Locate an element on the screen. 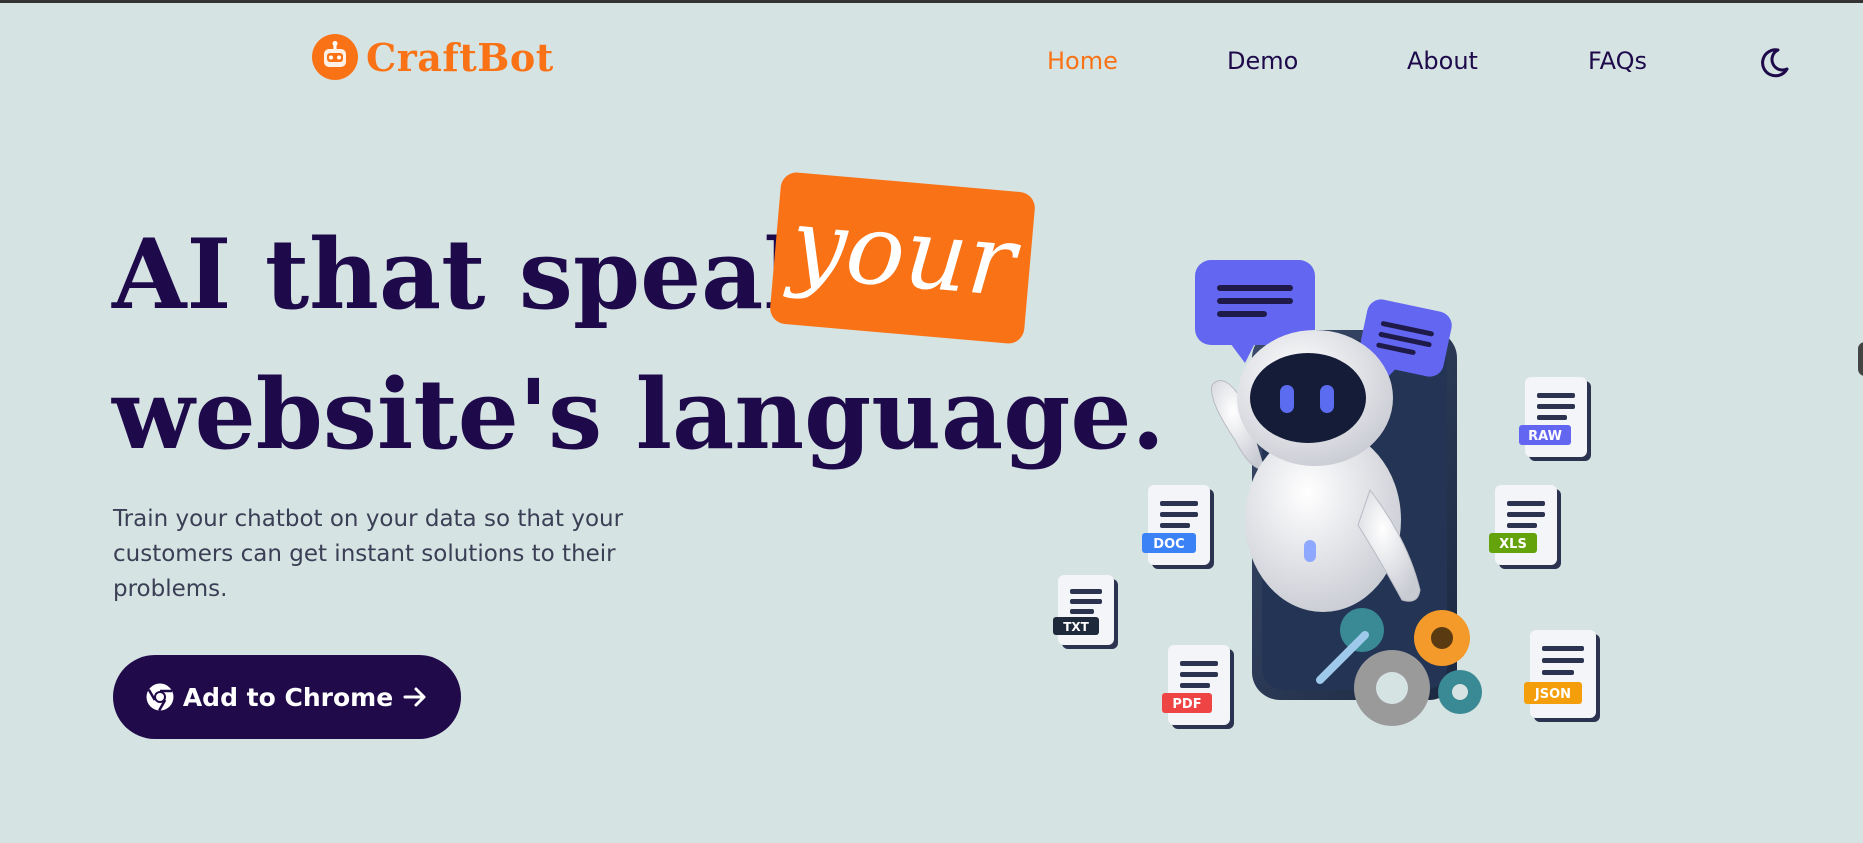  file-tag-doc: DOC is located at coordinates (1168, 544).